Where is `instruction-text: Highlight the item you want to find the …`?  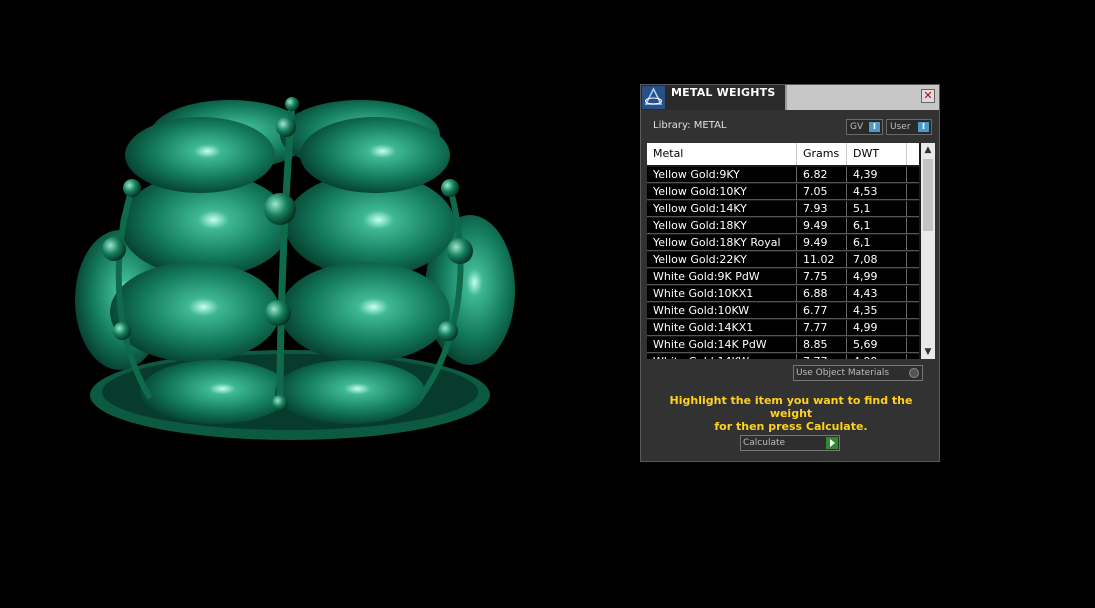 instruction-text: Highlight the item you want to find the … is located at coordinates (791, 413).